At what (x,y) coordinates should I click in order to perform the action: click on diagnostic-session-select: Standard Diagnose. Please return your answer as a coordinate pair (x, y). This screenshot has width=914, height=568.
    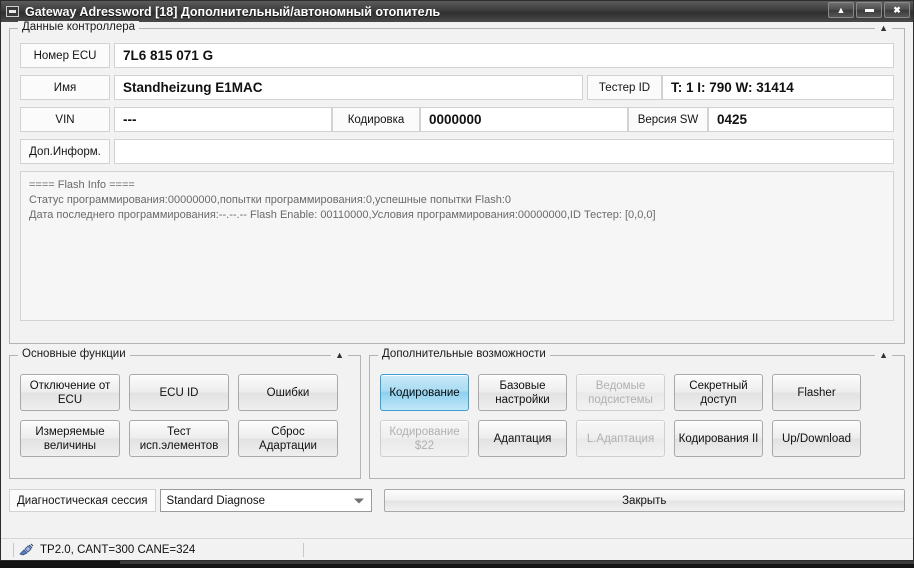
    Looking at the image, I should click on (265, 500).